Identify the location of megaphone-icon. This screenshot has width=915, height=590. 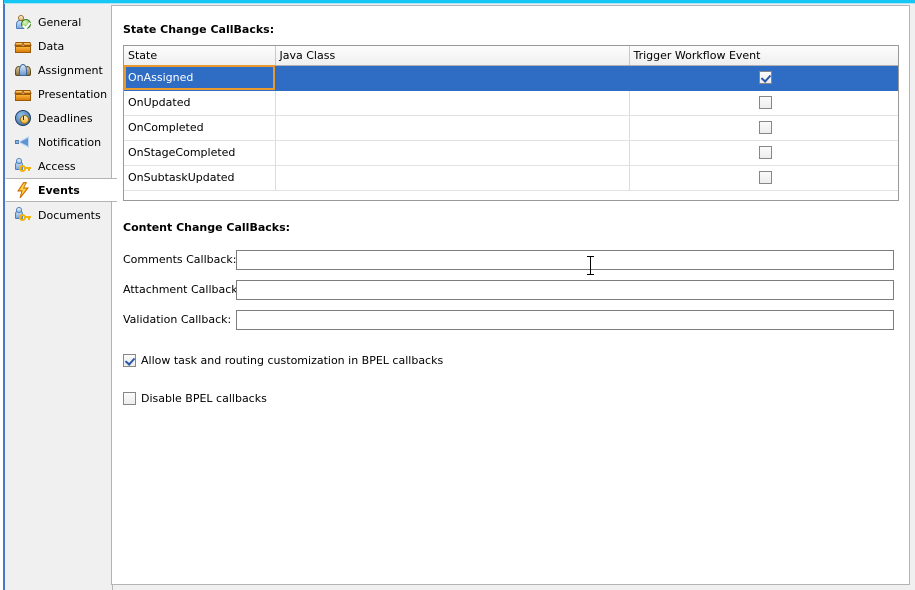
(23, 142).